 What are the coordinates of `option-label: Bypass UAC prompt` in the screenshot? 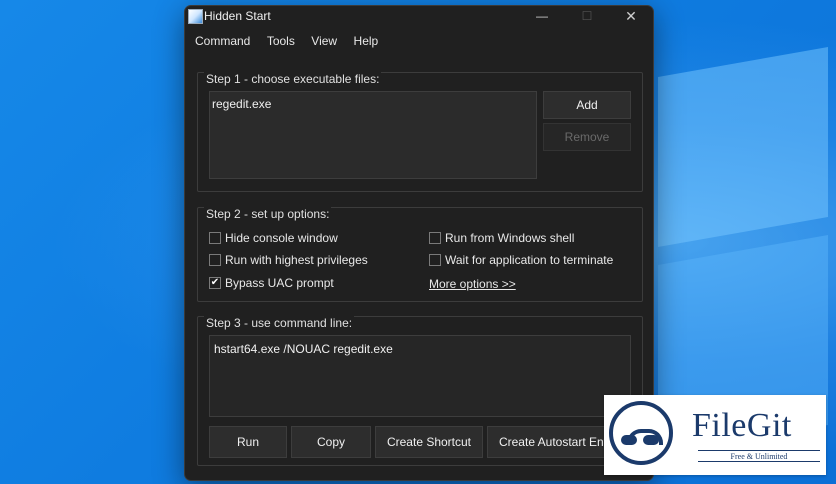 It's located at (279, 283).